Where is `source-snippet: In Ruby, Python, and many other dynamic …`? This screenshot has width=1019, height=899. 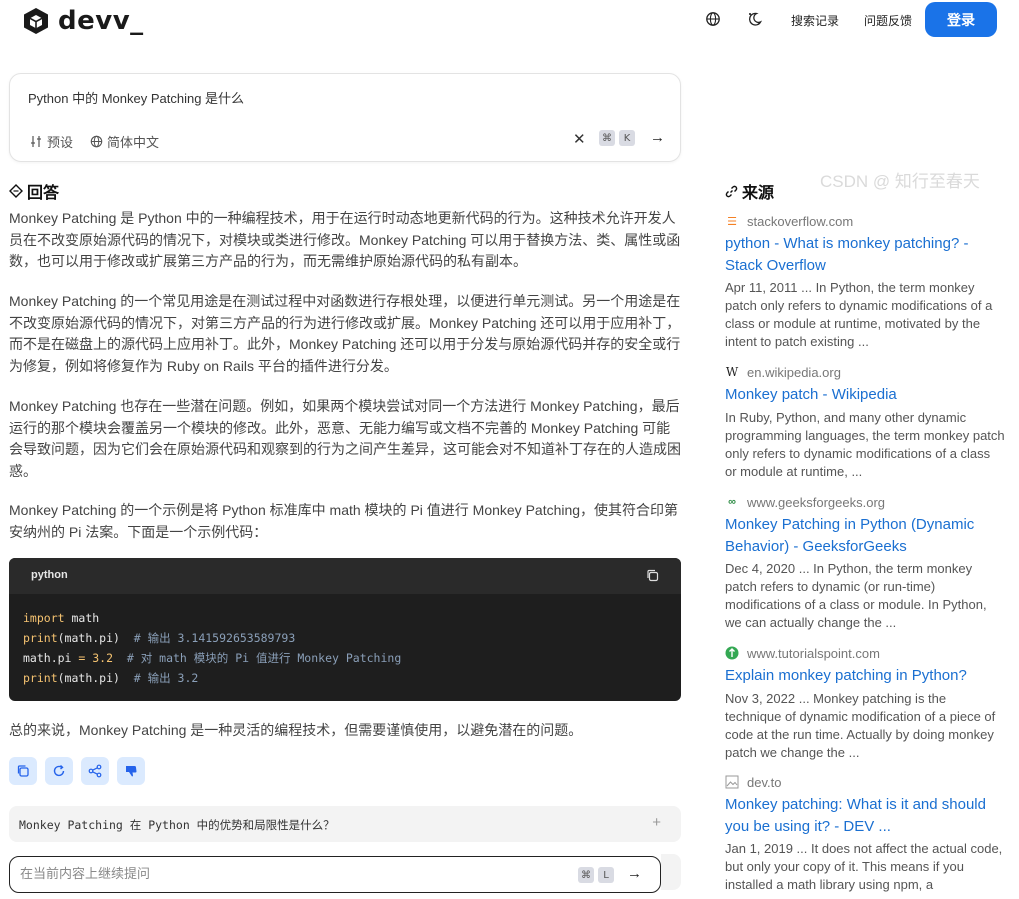
source-snippet: In Ruby, Python, and many other dynamic … is located at coordinates (865, 444).